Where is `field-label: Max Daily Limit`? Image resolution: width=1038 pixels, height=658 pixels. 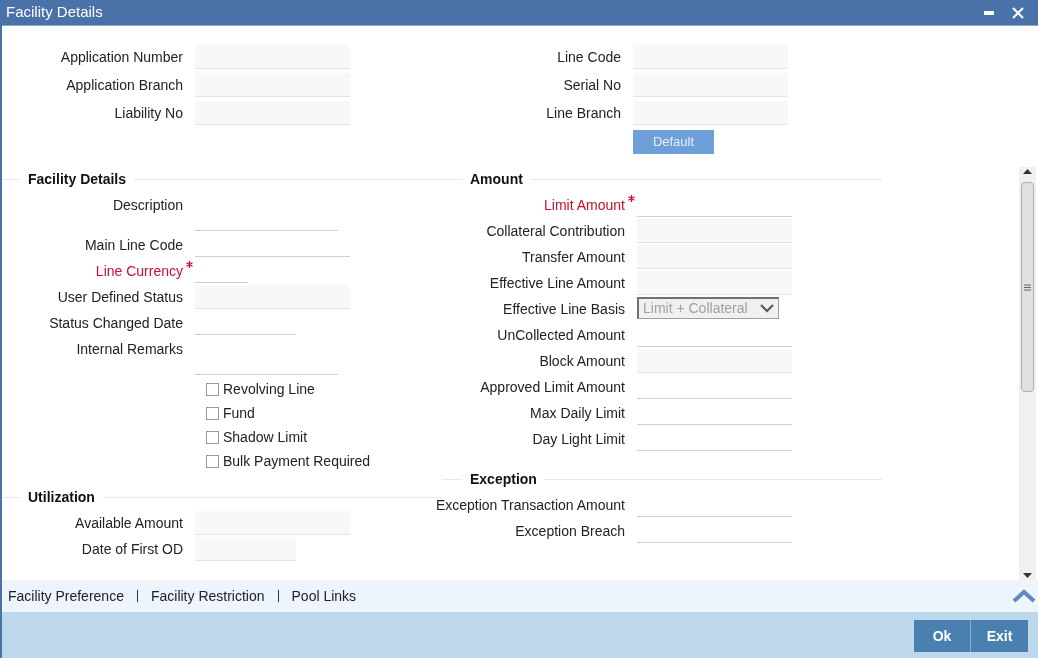
field-label: Max Daily Limit is located at coordinates (577, 413).